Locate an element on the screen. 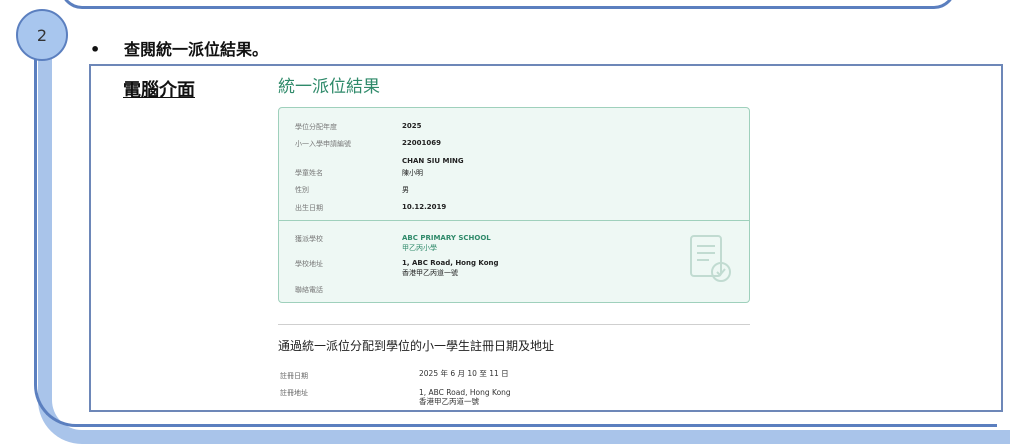  step-instruction: • 查閱統一派位結果。 is located at coordinates (179, 48).